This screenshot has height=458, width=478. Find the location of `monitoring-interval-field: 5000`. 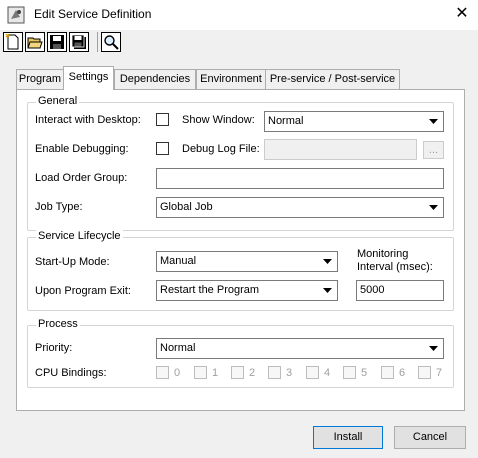

monitoring-interval-field: 5000 is located at coordinates (400, 290).